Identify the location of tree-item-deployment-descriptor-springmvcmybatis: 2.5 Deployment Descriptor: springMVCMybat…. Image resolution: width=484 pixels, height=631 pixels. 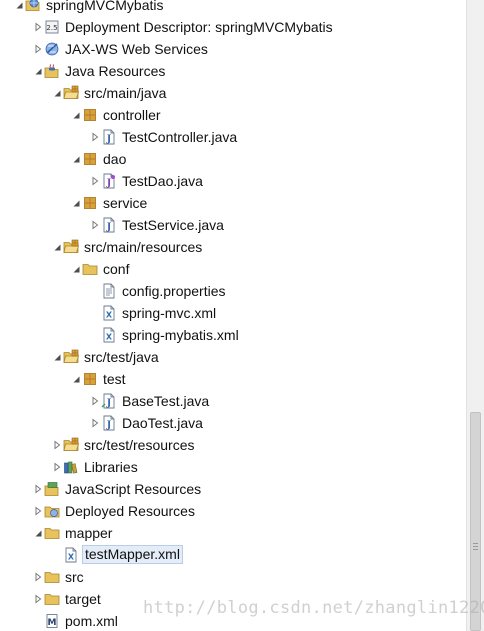
(233, 27).